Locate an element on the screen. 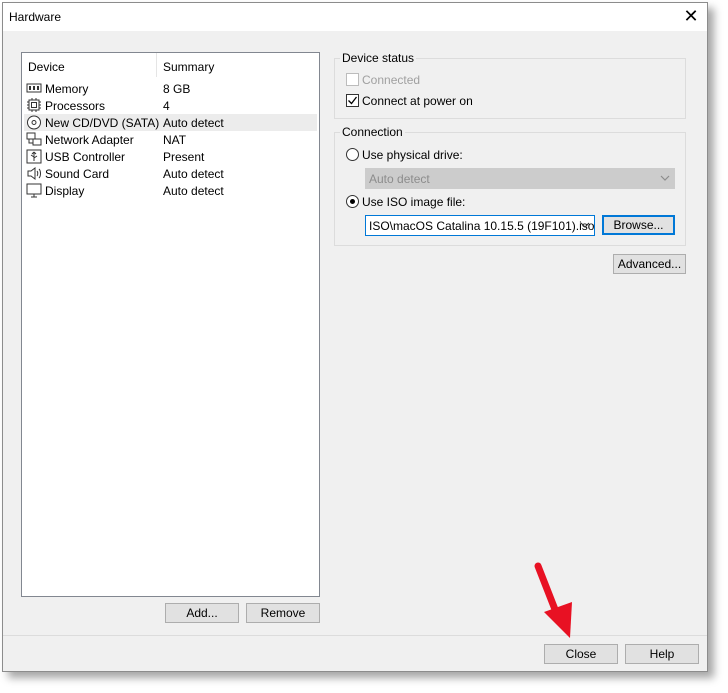  column-header-summary: Summary is located at coordinates (188, 67).